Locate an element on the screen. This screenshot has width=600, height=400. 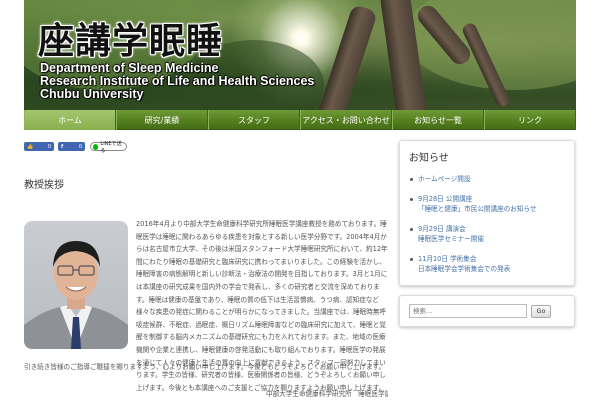
facebook-share-count: 0 is located at coordinates (80, 146).